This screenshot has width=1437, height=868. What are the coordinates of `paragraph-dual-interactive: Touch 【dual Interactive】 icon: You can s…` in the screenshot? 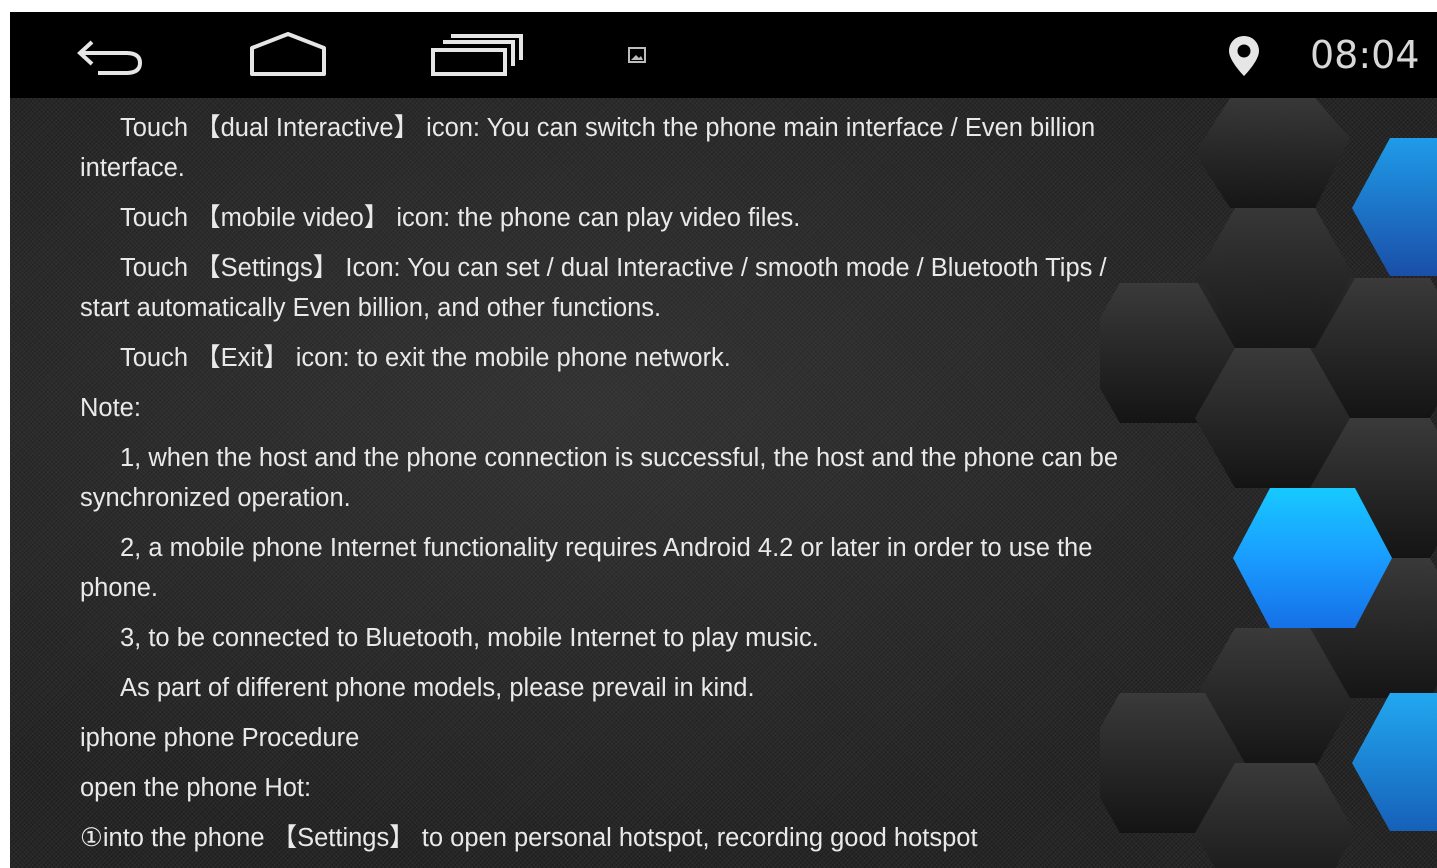 It's located at (588, 148).